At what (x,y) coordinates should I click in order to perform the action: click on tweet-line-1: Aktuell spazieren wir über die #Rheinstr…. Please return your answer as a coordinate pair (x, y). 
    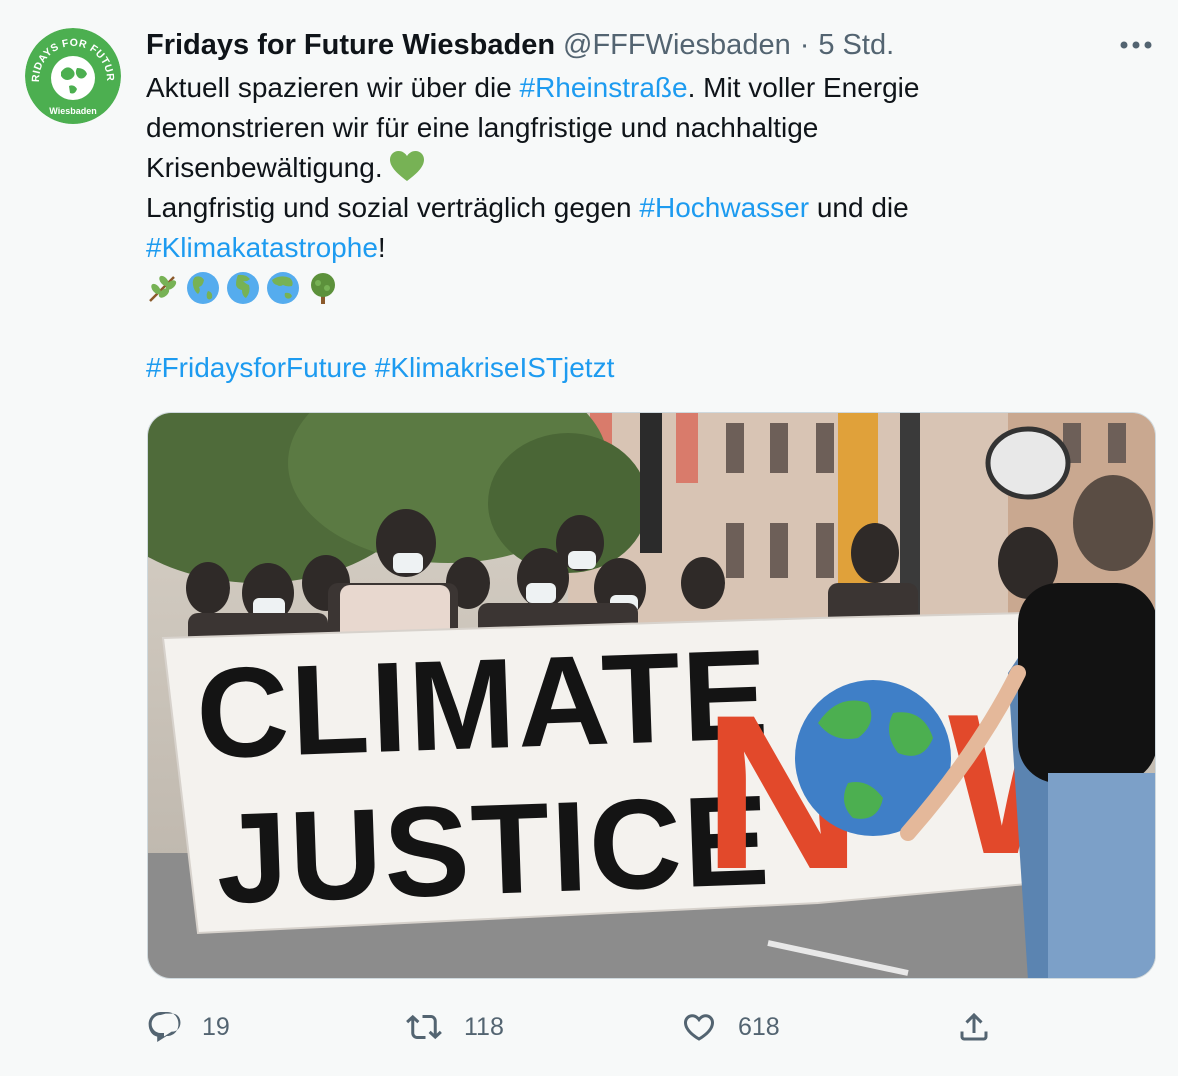
    Looking at the image, I should click on (533, 87).